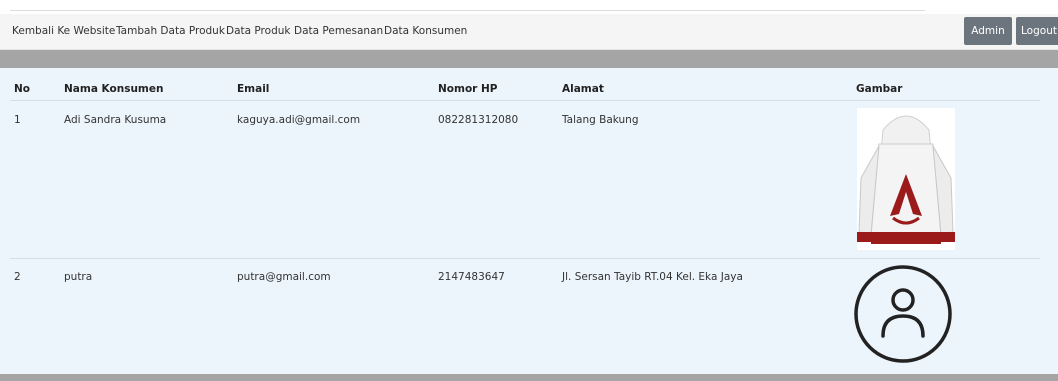 The width and height of the screenshot is (1058, 381). Describe the element at coordinates (468, 89) in the screenshot. I see `column-header-nomor-hp: Nomor HP` at that location.